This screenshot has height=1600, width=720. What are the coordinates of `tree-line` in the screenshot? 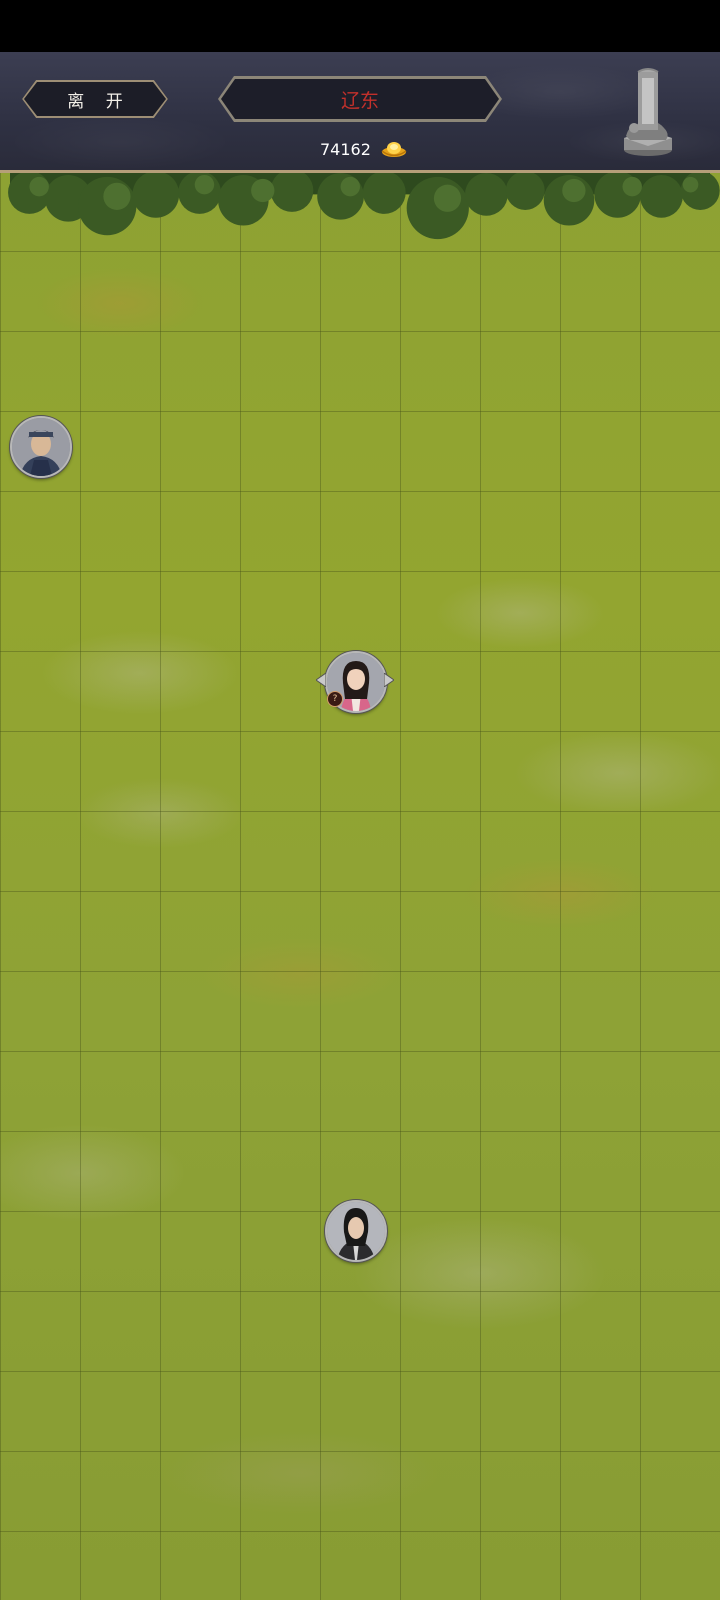 It's located at (360, 208).